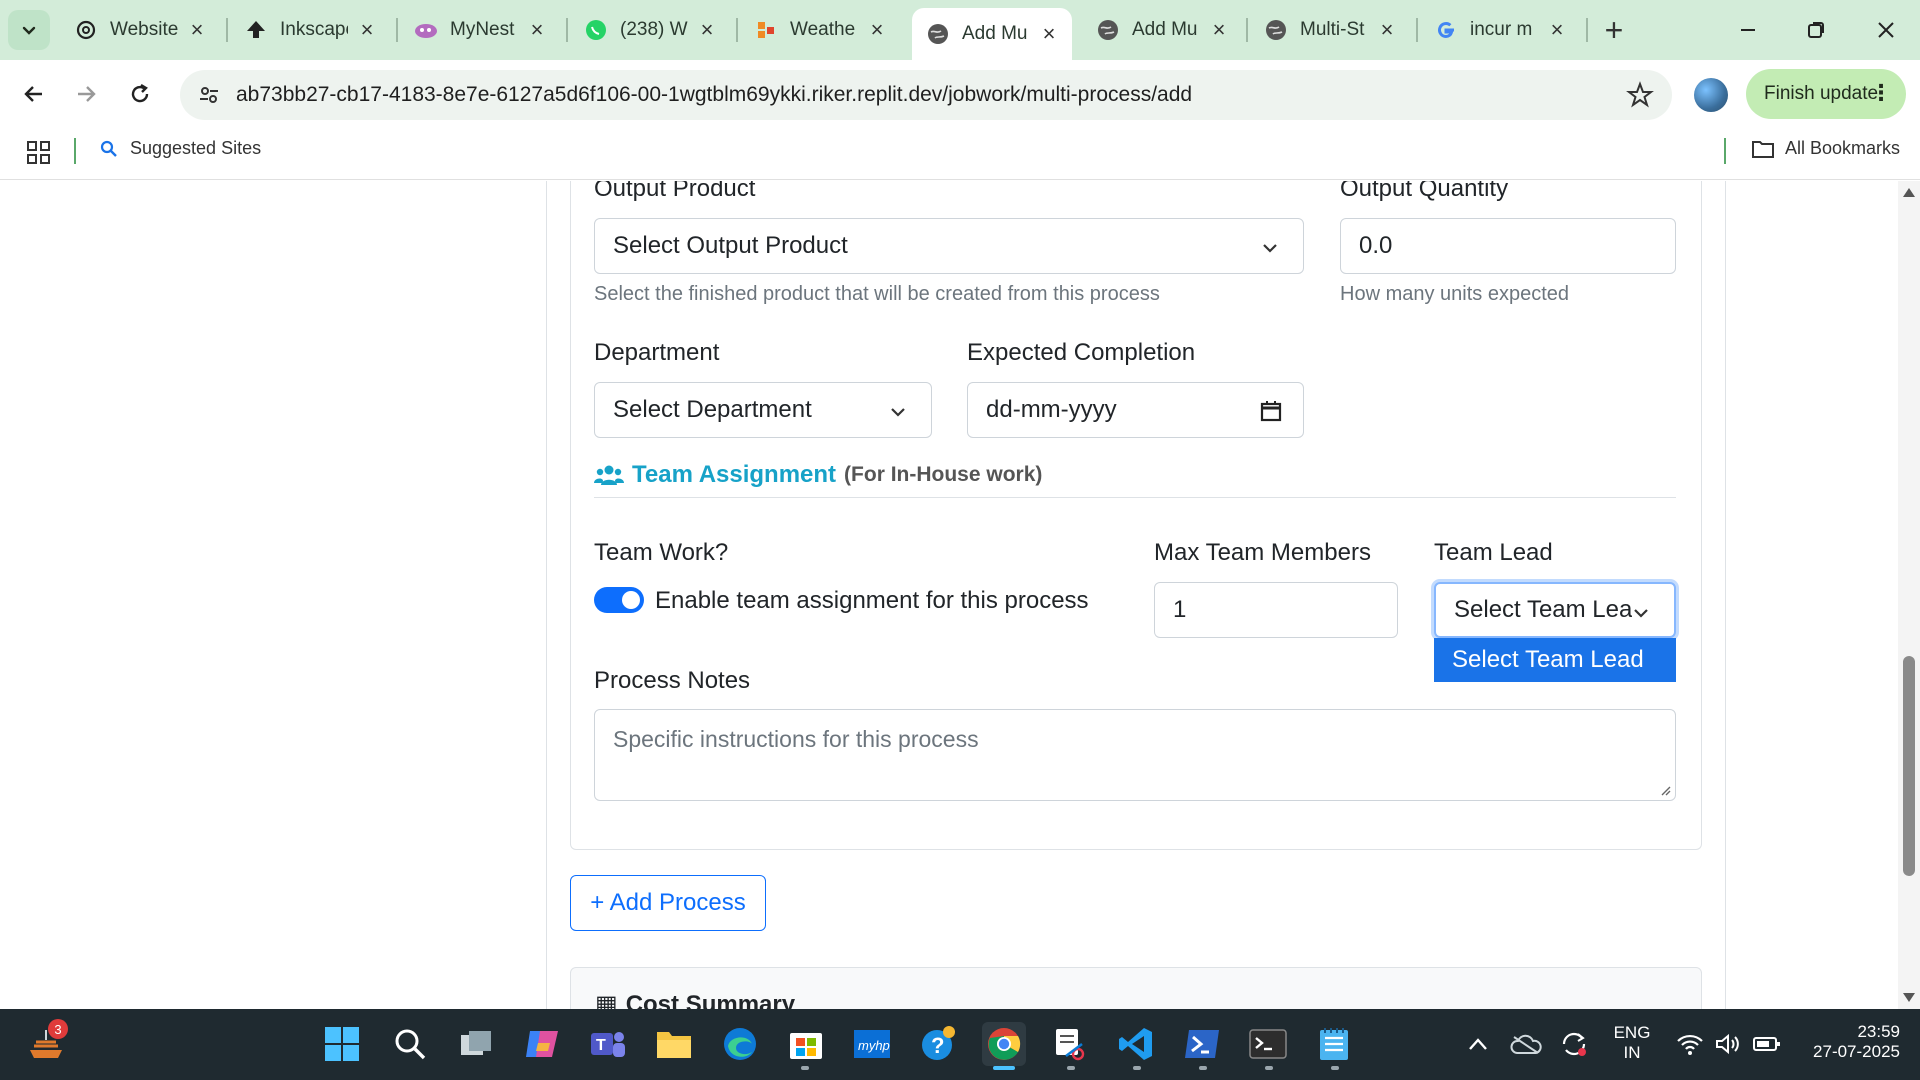  I want to click on team-assignment-title: Team Assignment, so click(734, 474).